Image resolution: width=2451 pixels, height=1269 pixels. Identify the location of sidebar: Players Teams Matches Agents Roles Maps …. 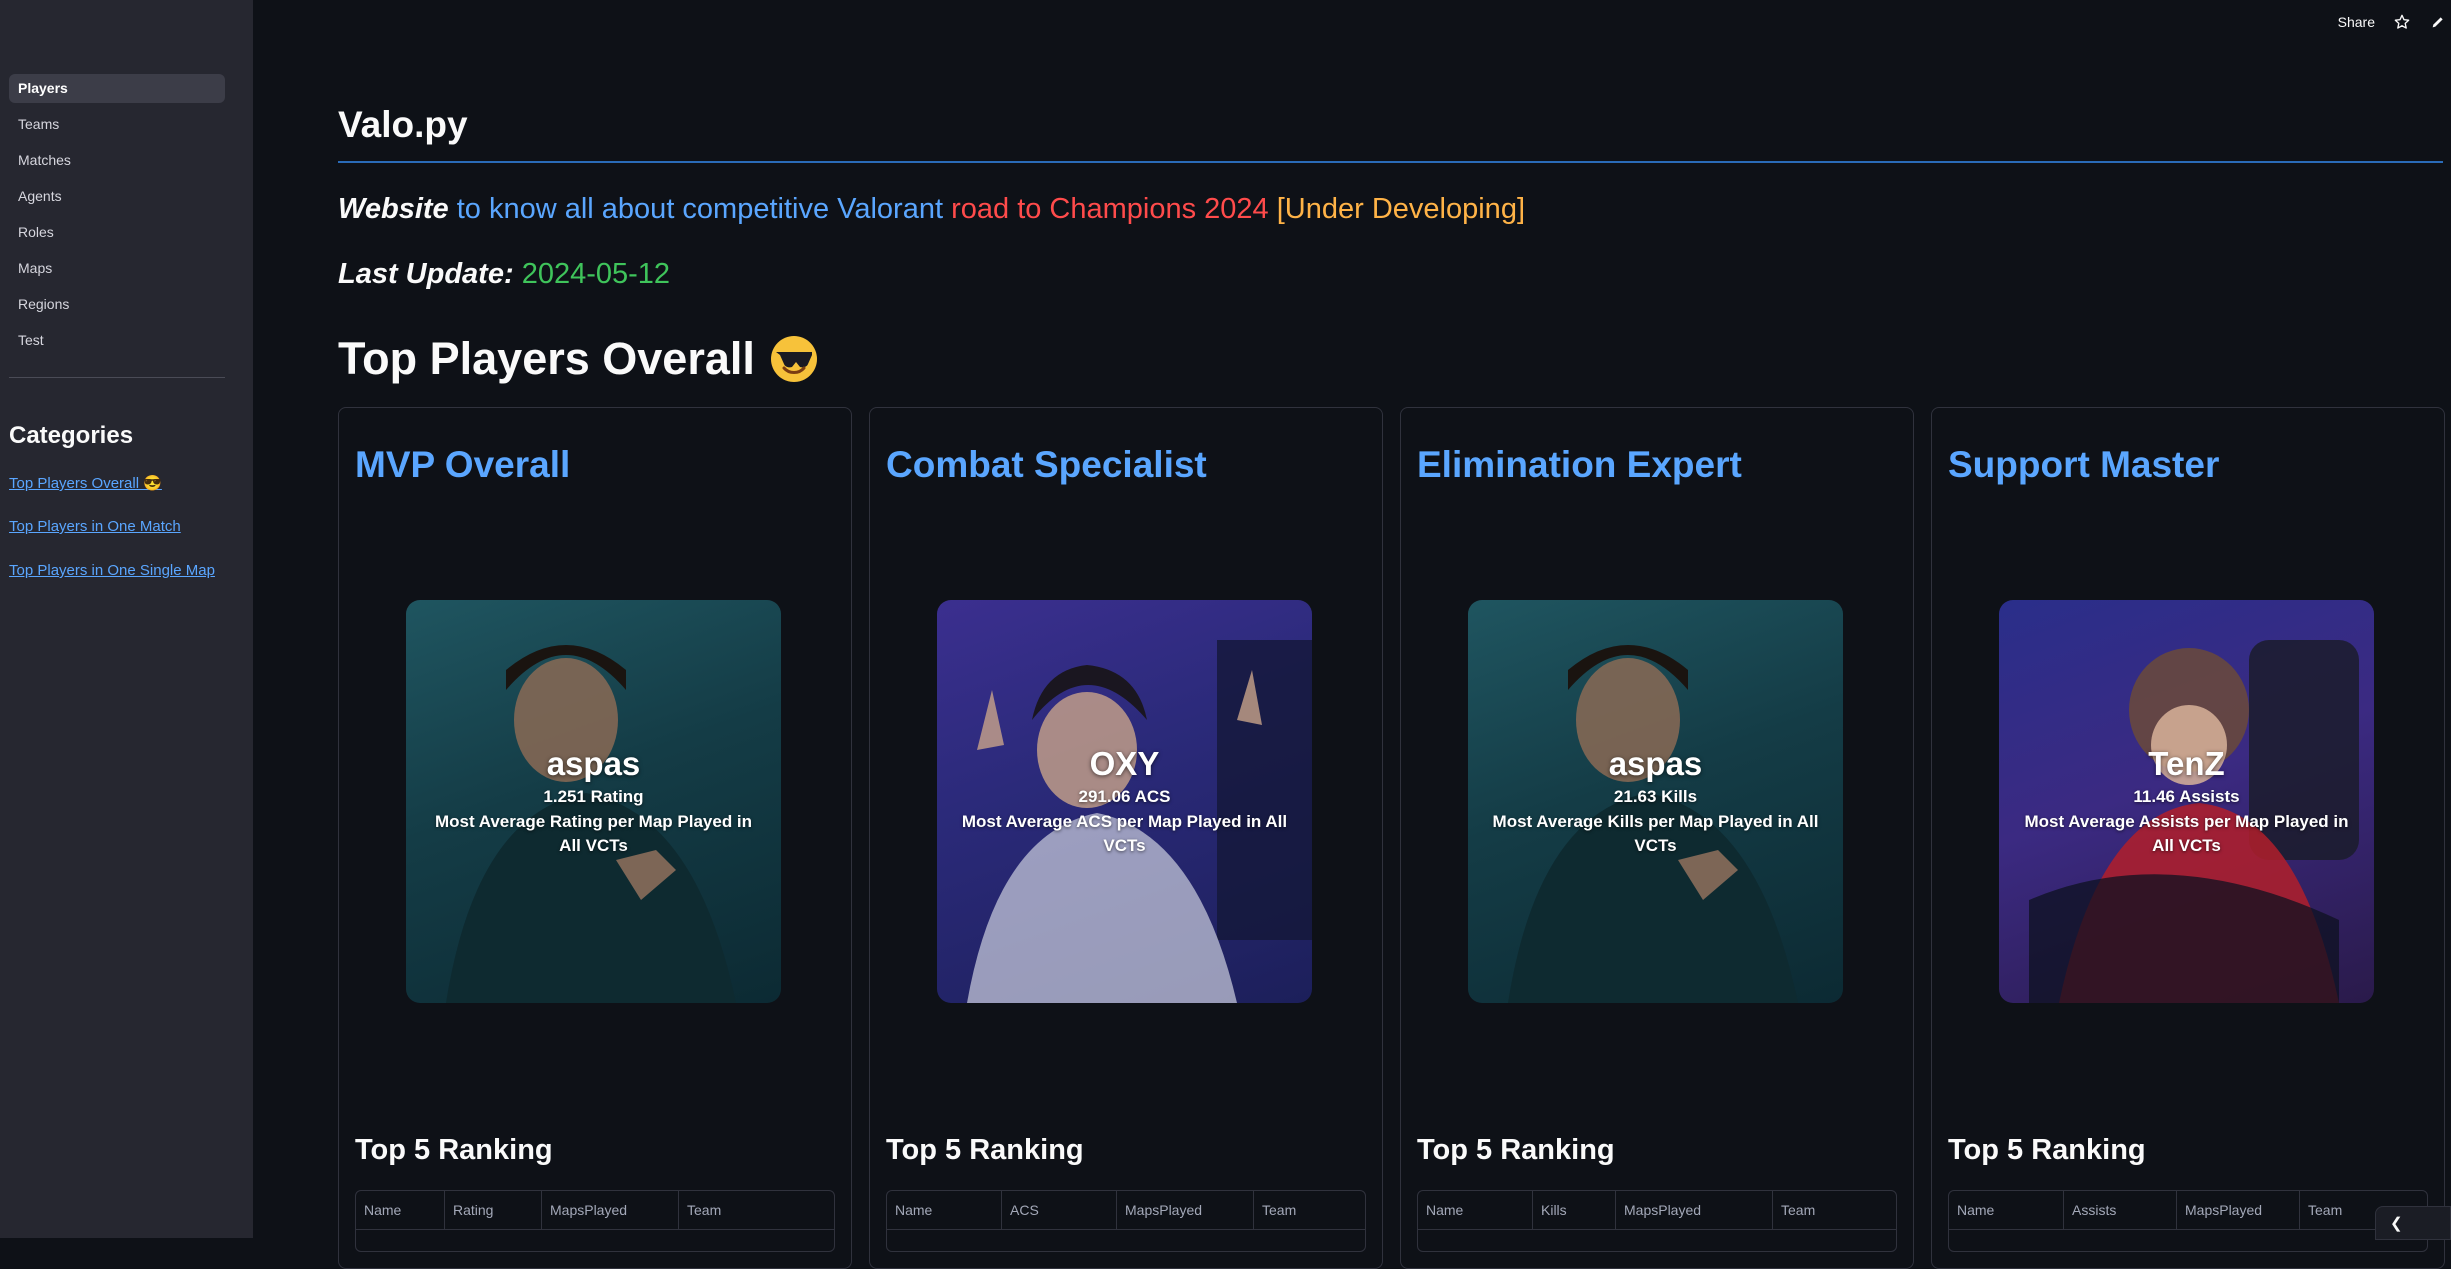
(126, 619).